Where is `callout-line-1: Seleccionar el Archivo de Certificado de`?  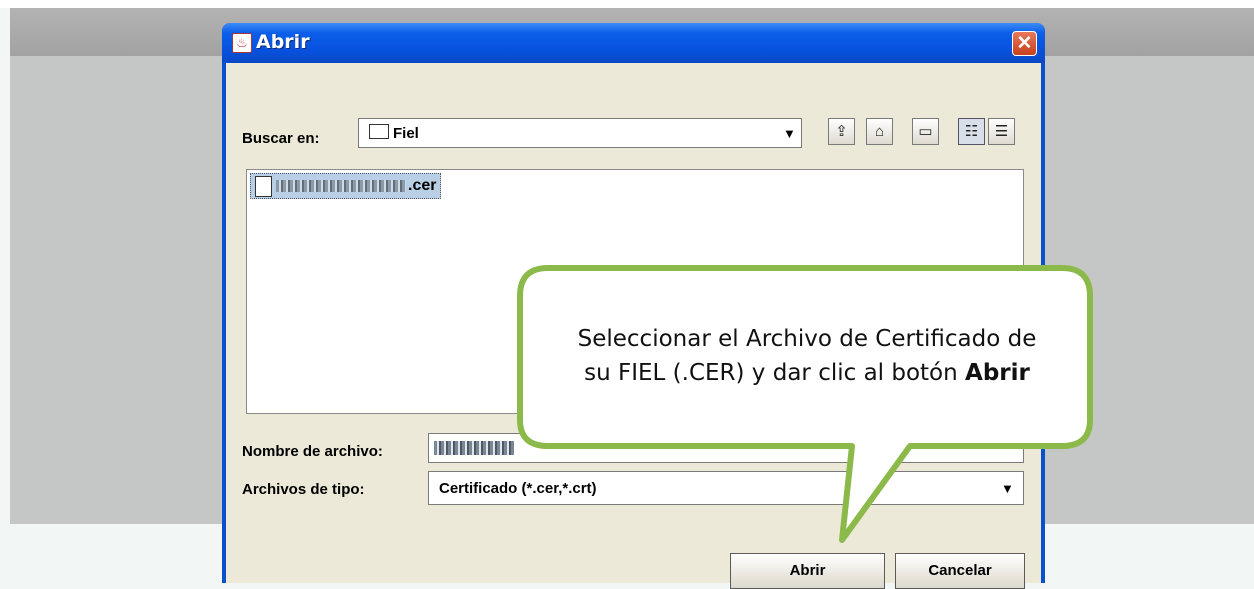
callout-line-1: Seleccionar el Archivo de Certificado de is located at coordinates (807, 339).